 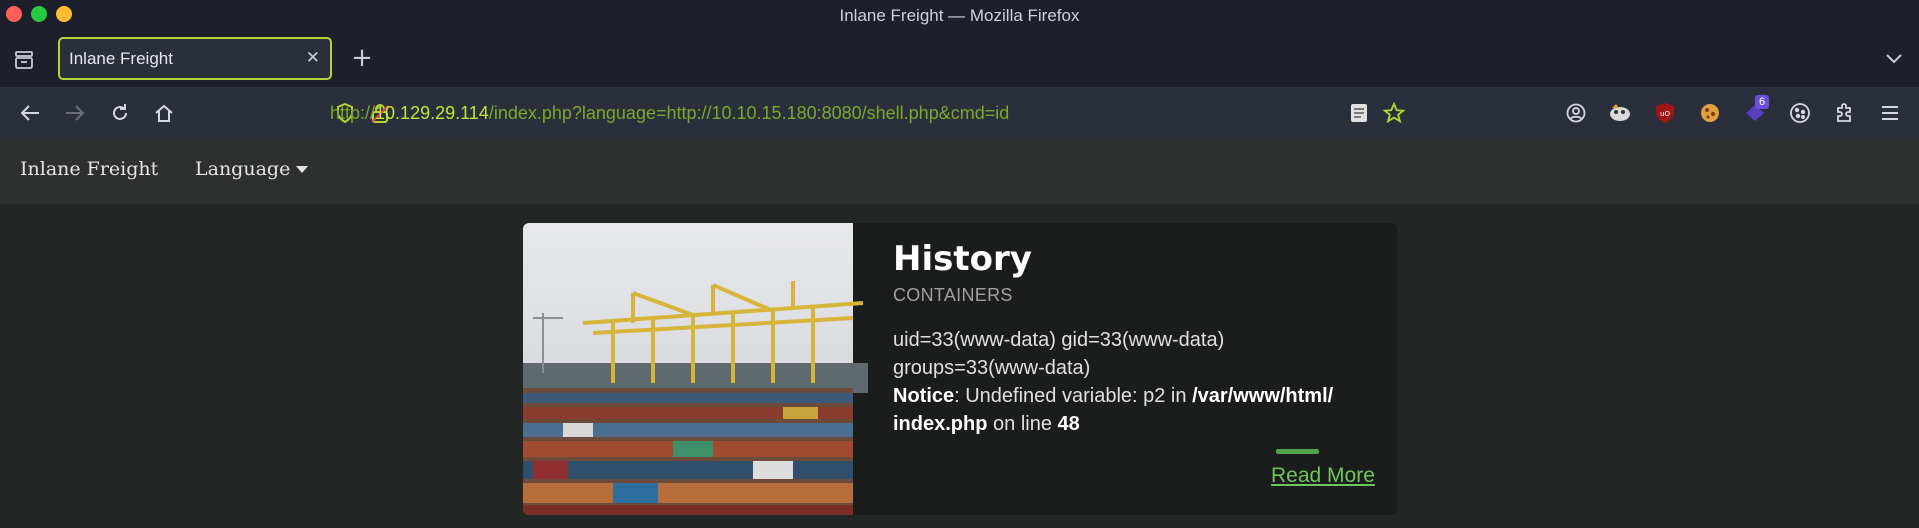 I want to click on svg-text: uO, so click(x=1665, y=114).